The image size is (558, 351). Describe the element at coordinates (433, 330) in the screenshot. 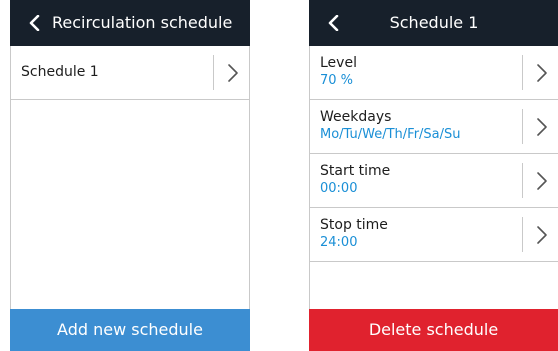

I see `delete-schedule-button: Delete schedule` at that location.